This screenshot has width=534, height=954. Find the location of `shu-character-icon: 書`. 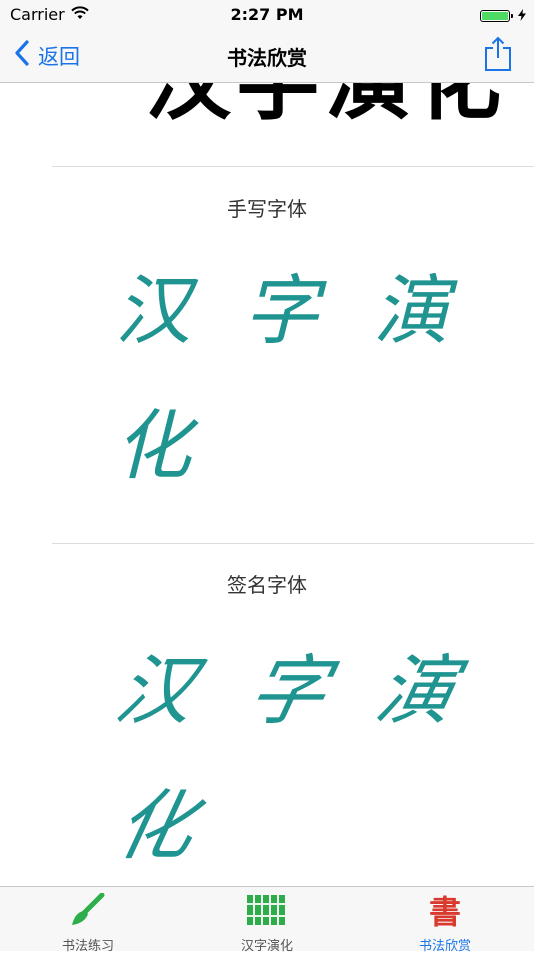

shu-character-icon: 書 is located at coordinates (445, 912).